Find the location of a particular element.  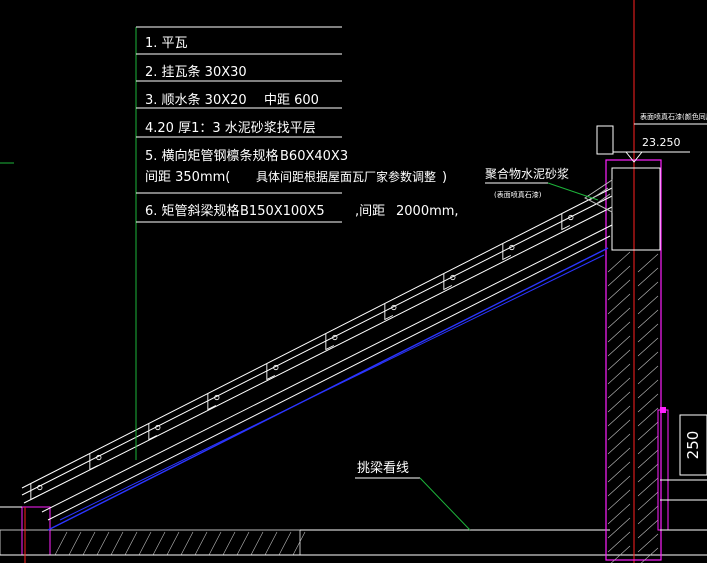

note-5-c: 间距 350mm( is located at coordinates (187, 177).